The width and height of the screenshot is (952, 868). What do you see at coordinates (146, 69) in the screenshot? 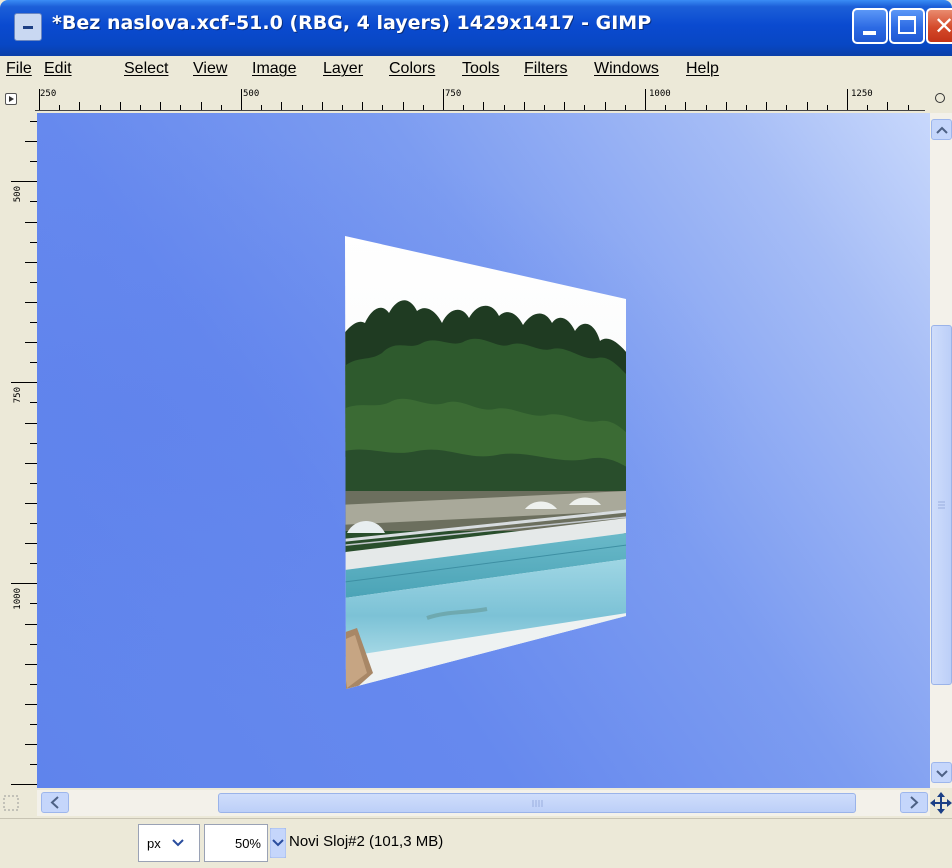
I see `menu-select: Select` at bounding box center [146, 69].